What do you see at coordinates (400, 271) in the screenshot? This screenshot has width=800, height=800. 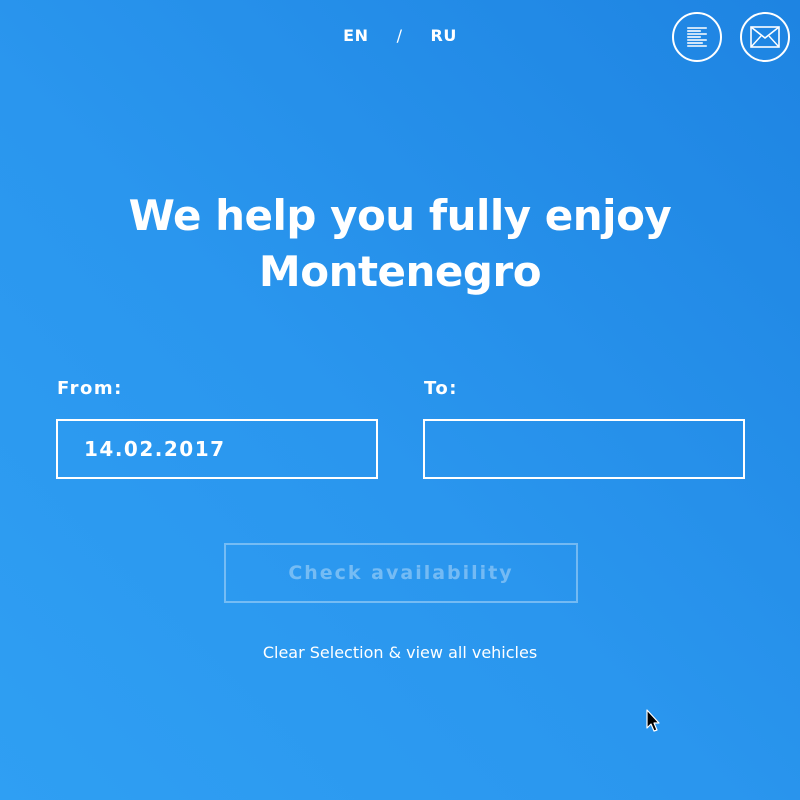 I see `hero-headline-line-2: Montenegro` at bounding box center [400, 271].